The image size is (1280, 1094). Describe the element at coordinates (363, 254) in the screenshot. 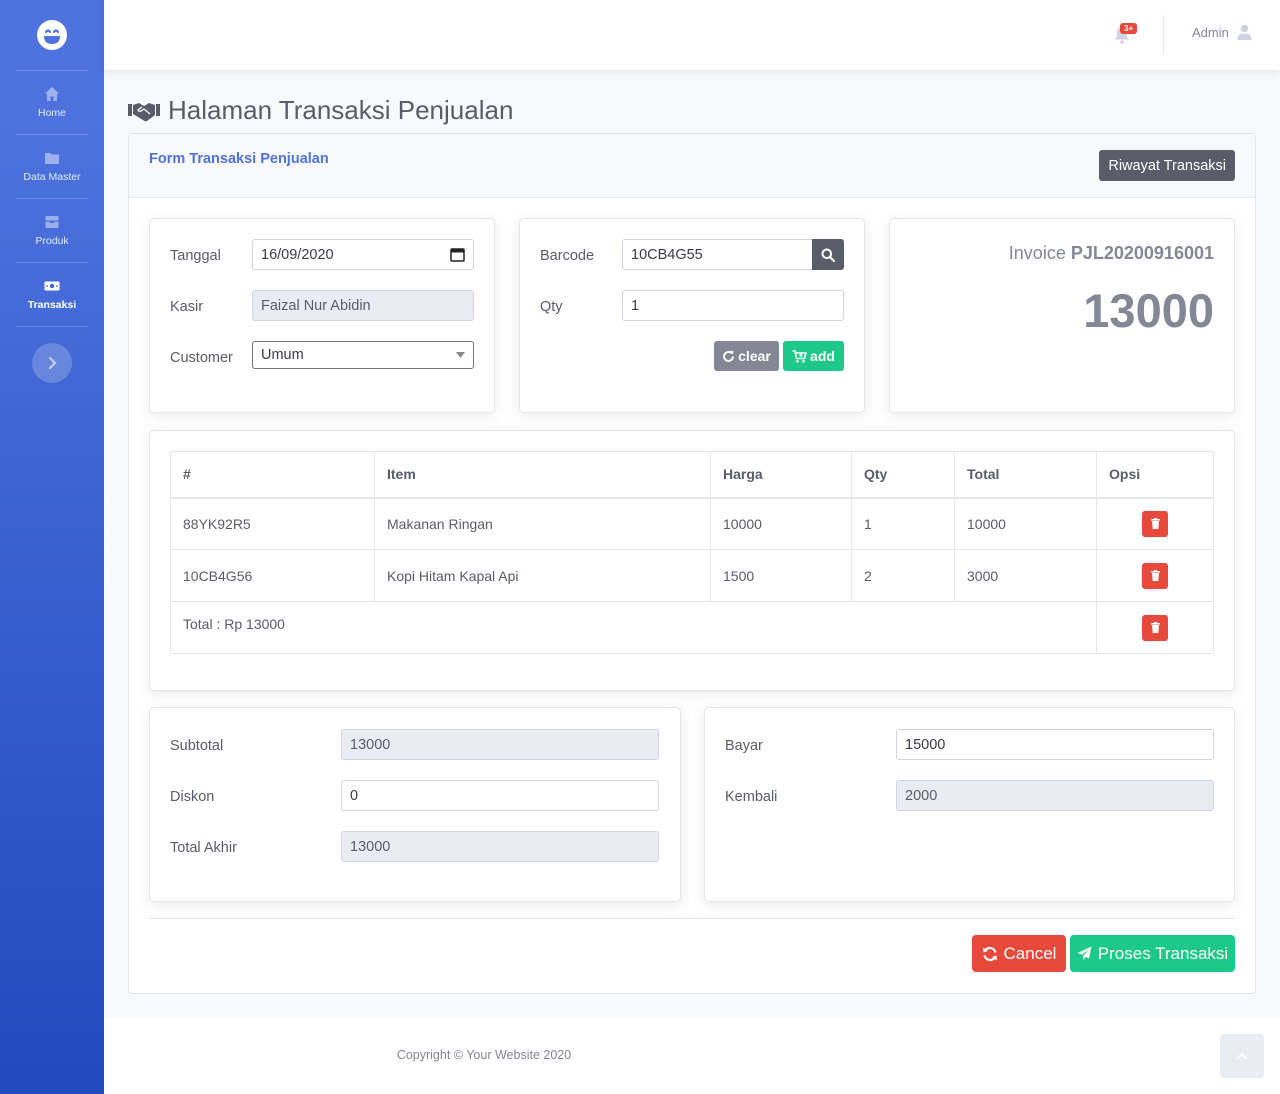

I see `tanggal-date-input: 16/09/2020` at that location.